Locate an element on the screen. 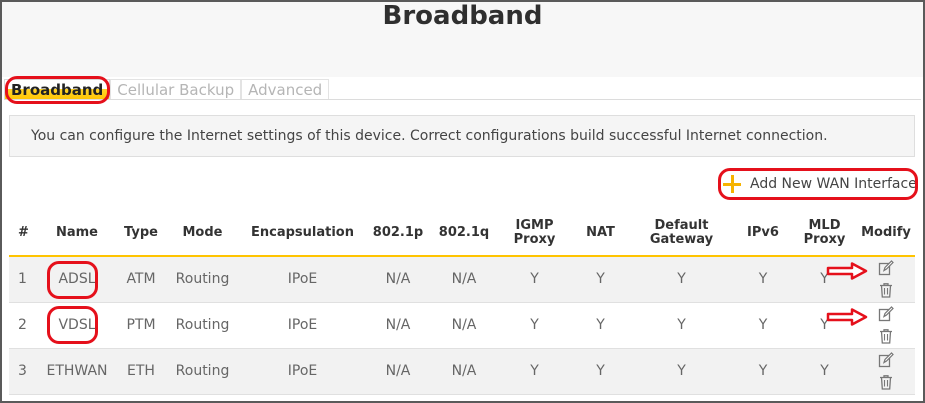  column-header-type: Type is located at coordinates (141, 234).